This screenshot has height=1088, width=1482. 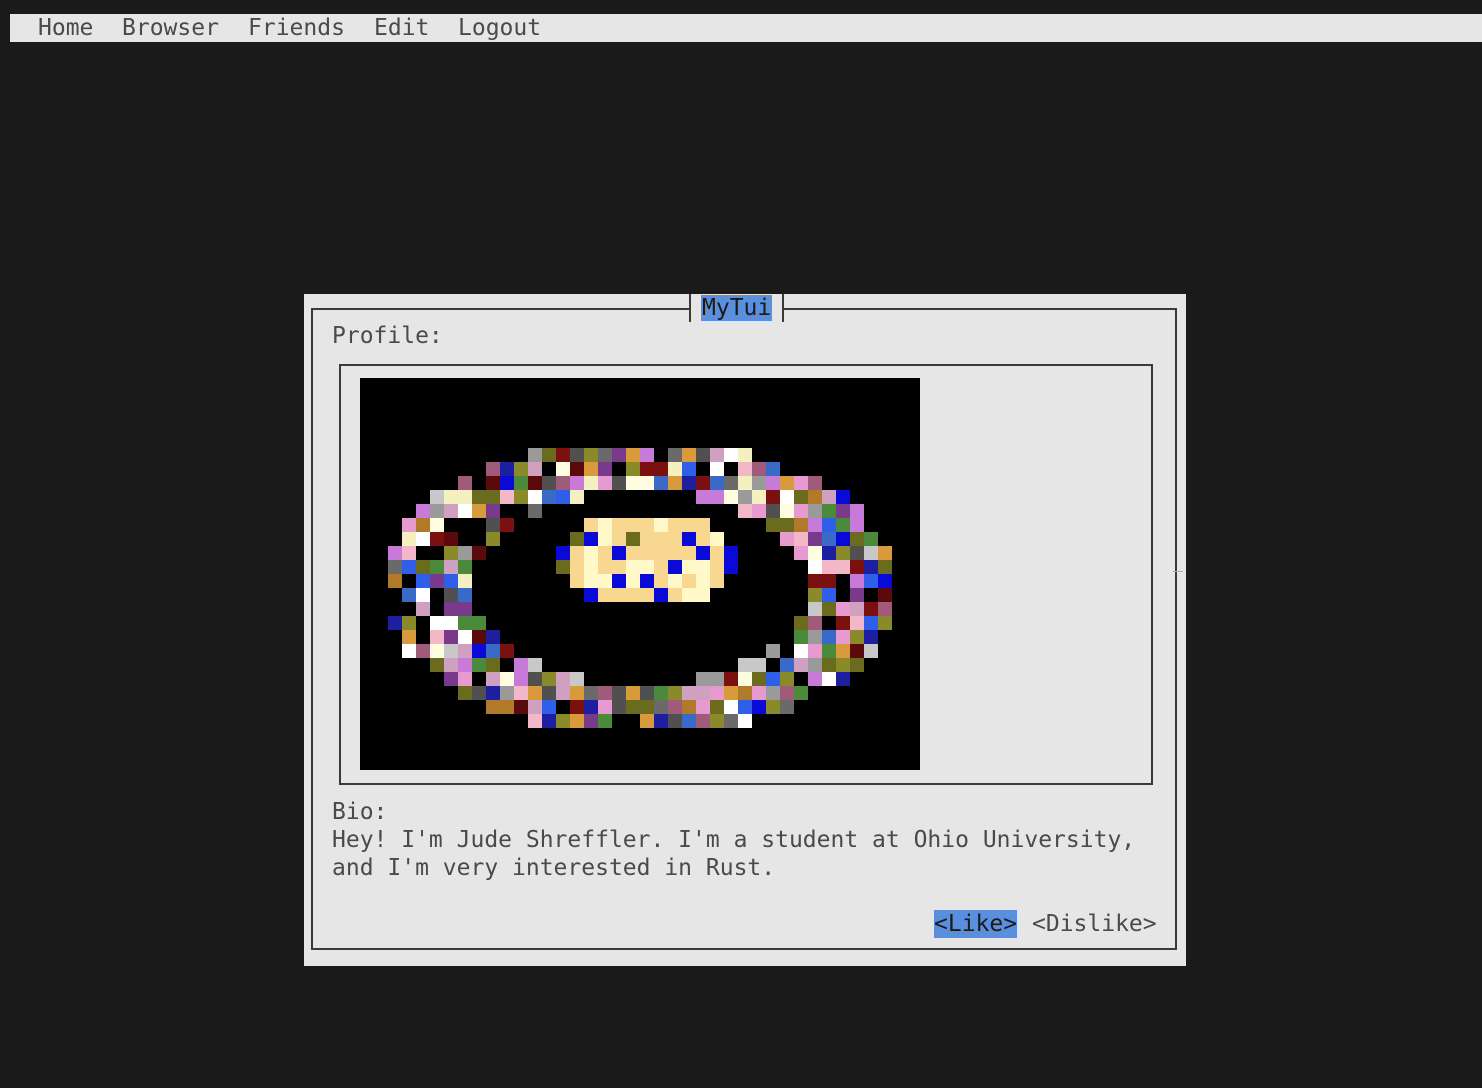 What do you see at coordinates (499, 28) in the screenshot?
I see `menu-item-logout: Logout` at bounding box center [499, 28].